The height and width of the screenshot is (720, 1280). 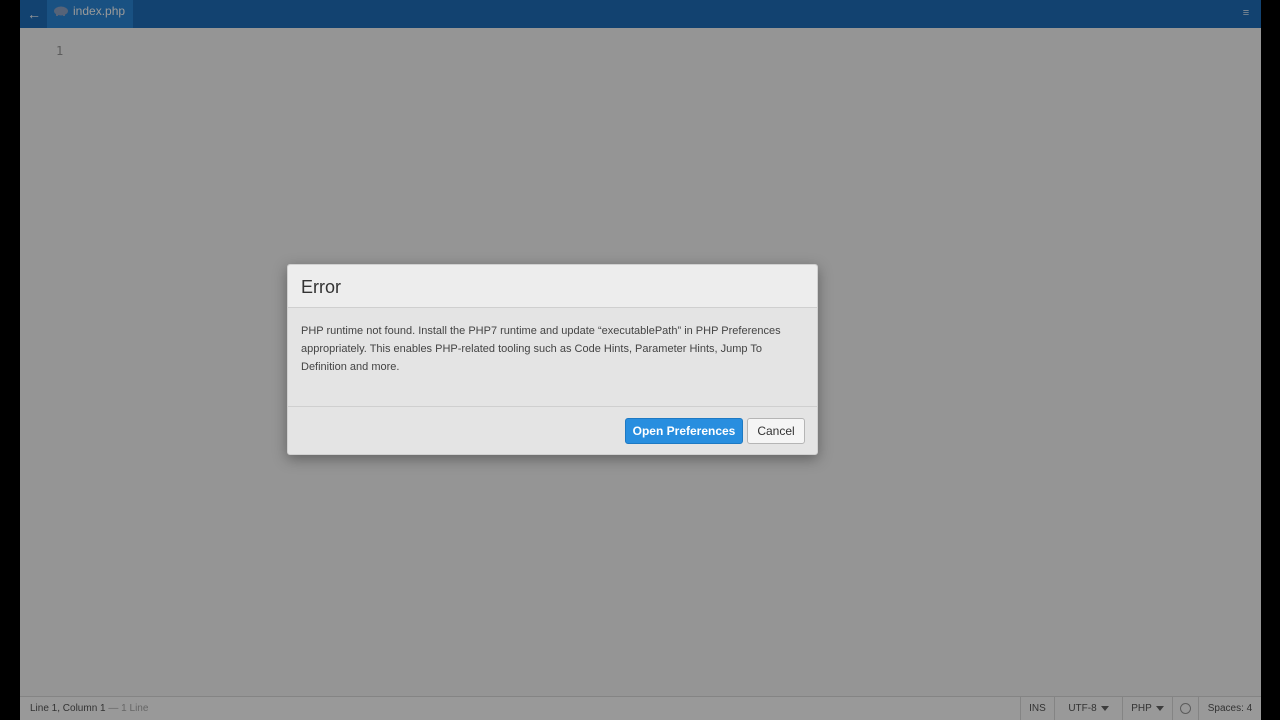 What do you see at coordinates (684, 431) in the screenshot?
I see `open-preferences-button: Open Preferences` at bounding box center [684, 431].